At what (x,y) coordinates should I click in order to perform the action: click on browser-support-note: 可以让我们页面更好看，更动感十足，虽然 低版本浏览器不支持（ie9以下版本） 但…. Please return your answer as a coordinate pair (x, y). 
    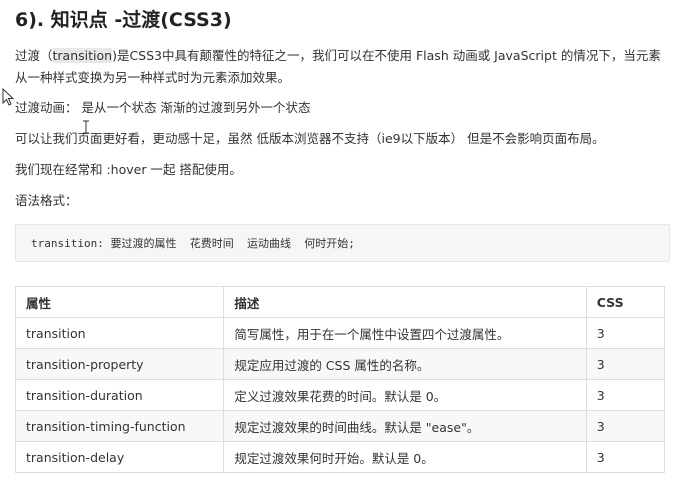
    Looking at the image, I should click on (310, 138).